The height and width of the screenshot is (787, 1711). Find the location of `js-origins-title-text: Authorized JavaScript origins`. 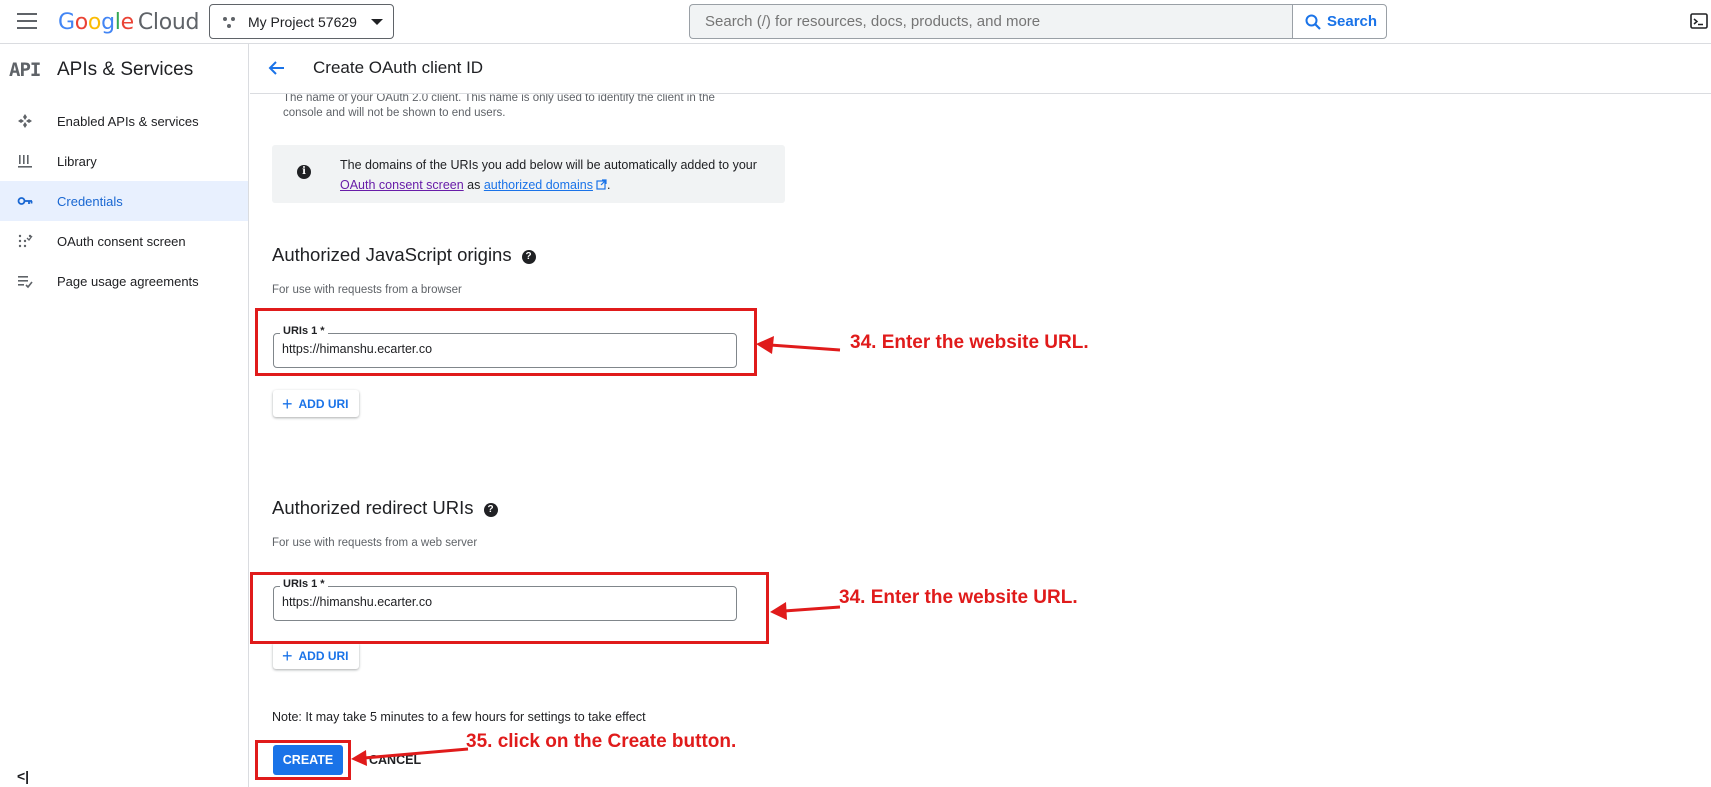

js-origins-title-text: Authorized JavaScript origins is located at coordinates (392, 254).